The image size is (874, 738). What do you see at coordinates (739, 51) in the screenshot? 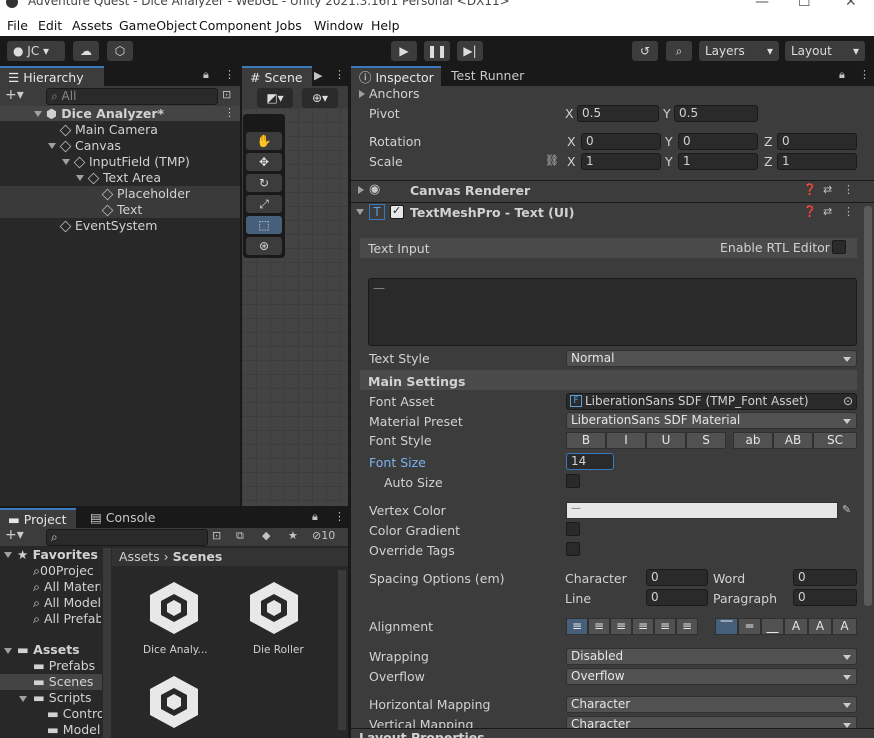
I see `layers-dropdown: Layers ▾` at bounding box center [739, 51].